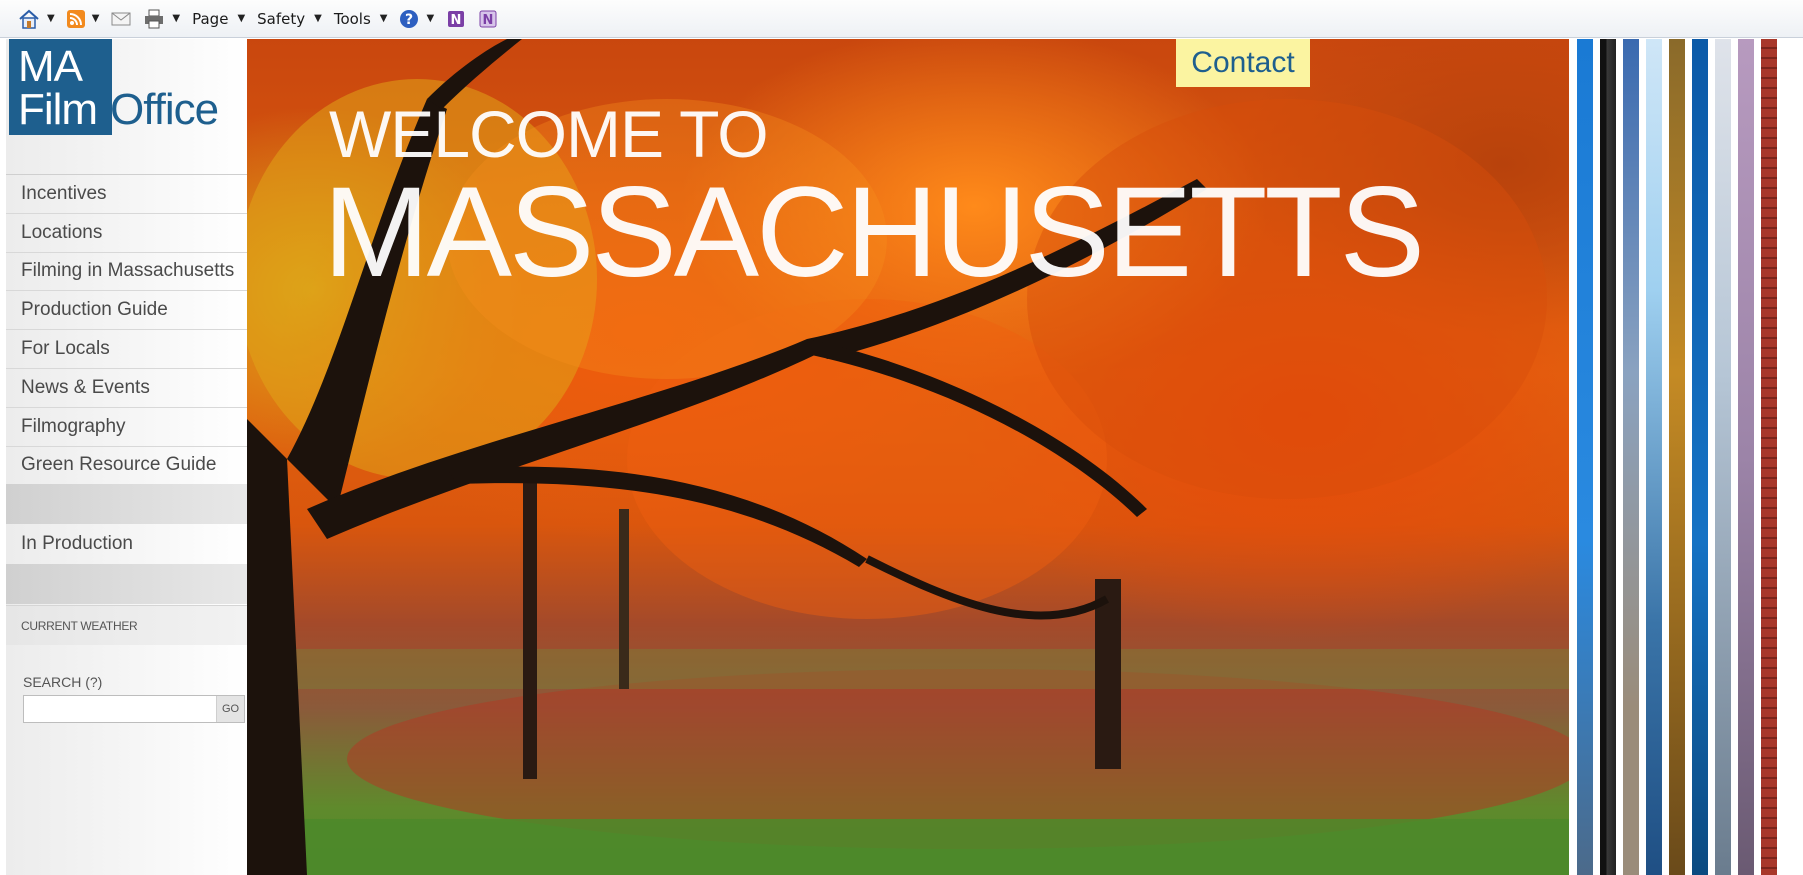 The image size is (1803, 875). What do you see at coordinates (318, 18) in the screenshot?
I see `safety-dropdown-icon: ▼` at bounding box center [318, 18].